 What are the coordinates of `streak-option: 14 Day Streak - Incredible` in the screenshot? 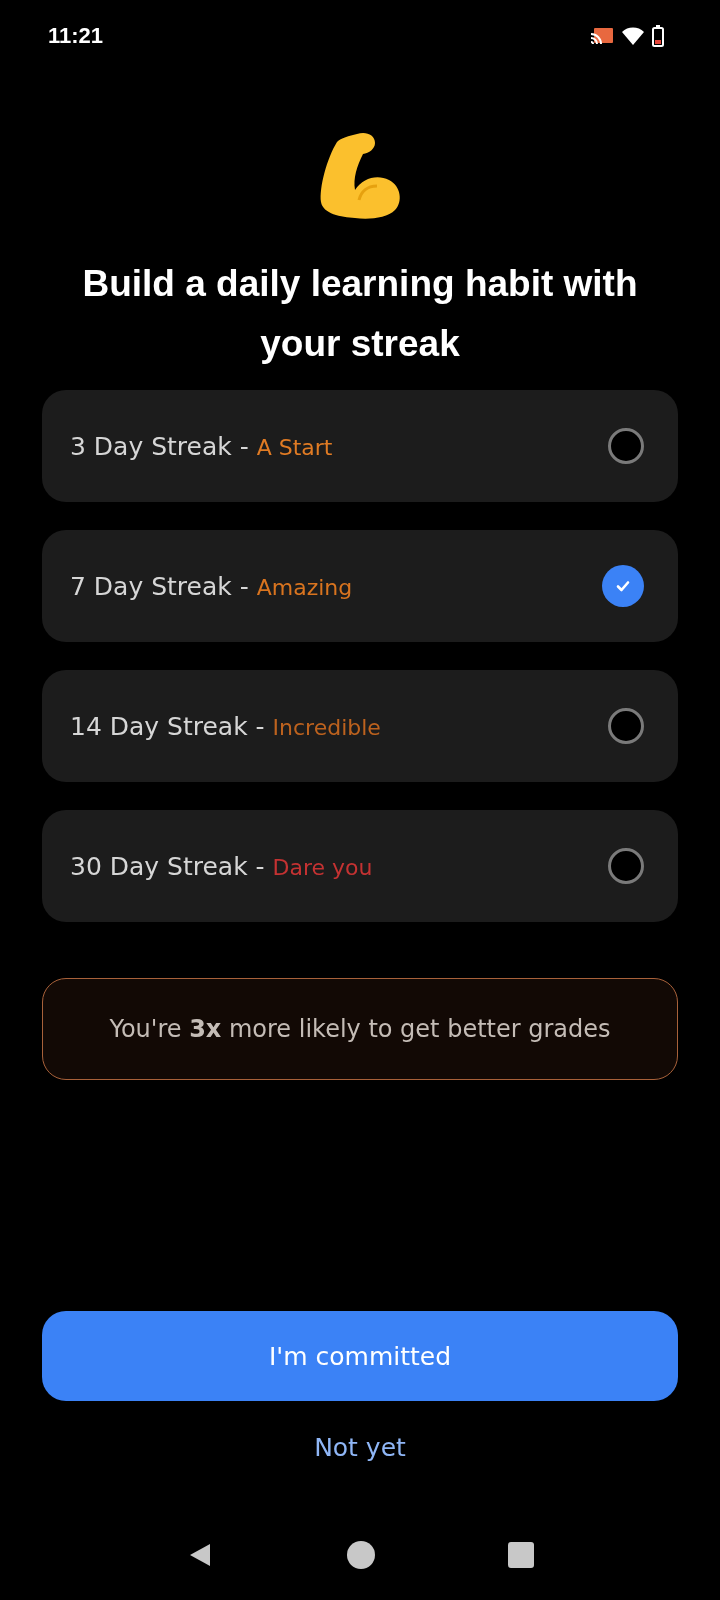 It's located at (360, 726).